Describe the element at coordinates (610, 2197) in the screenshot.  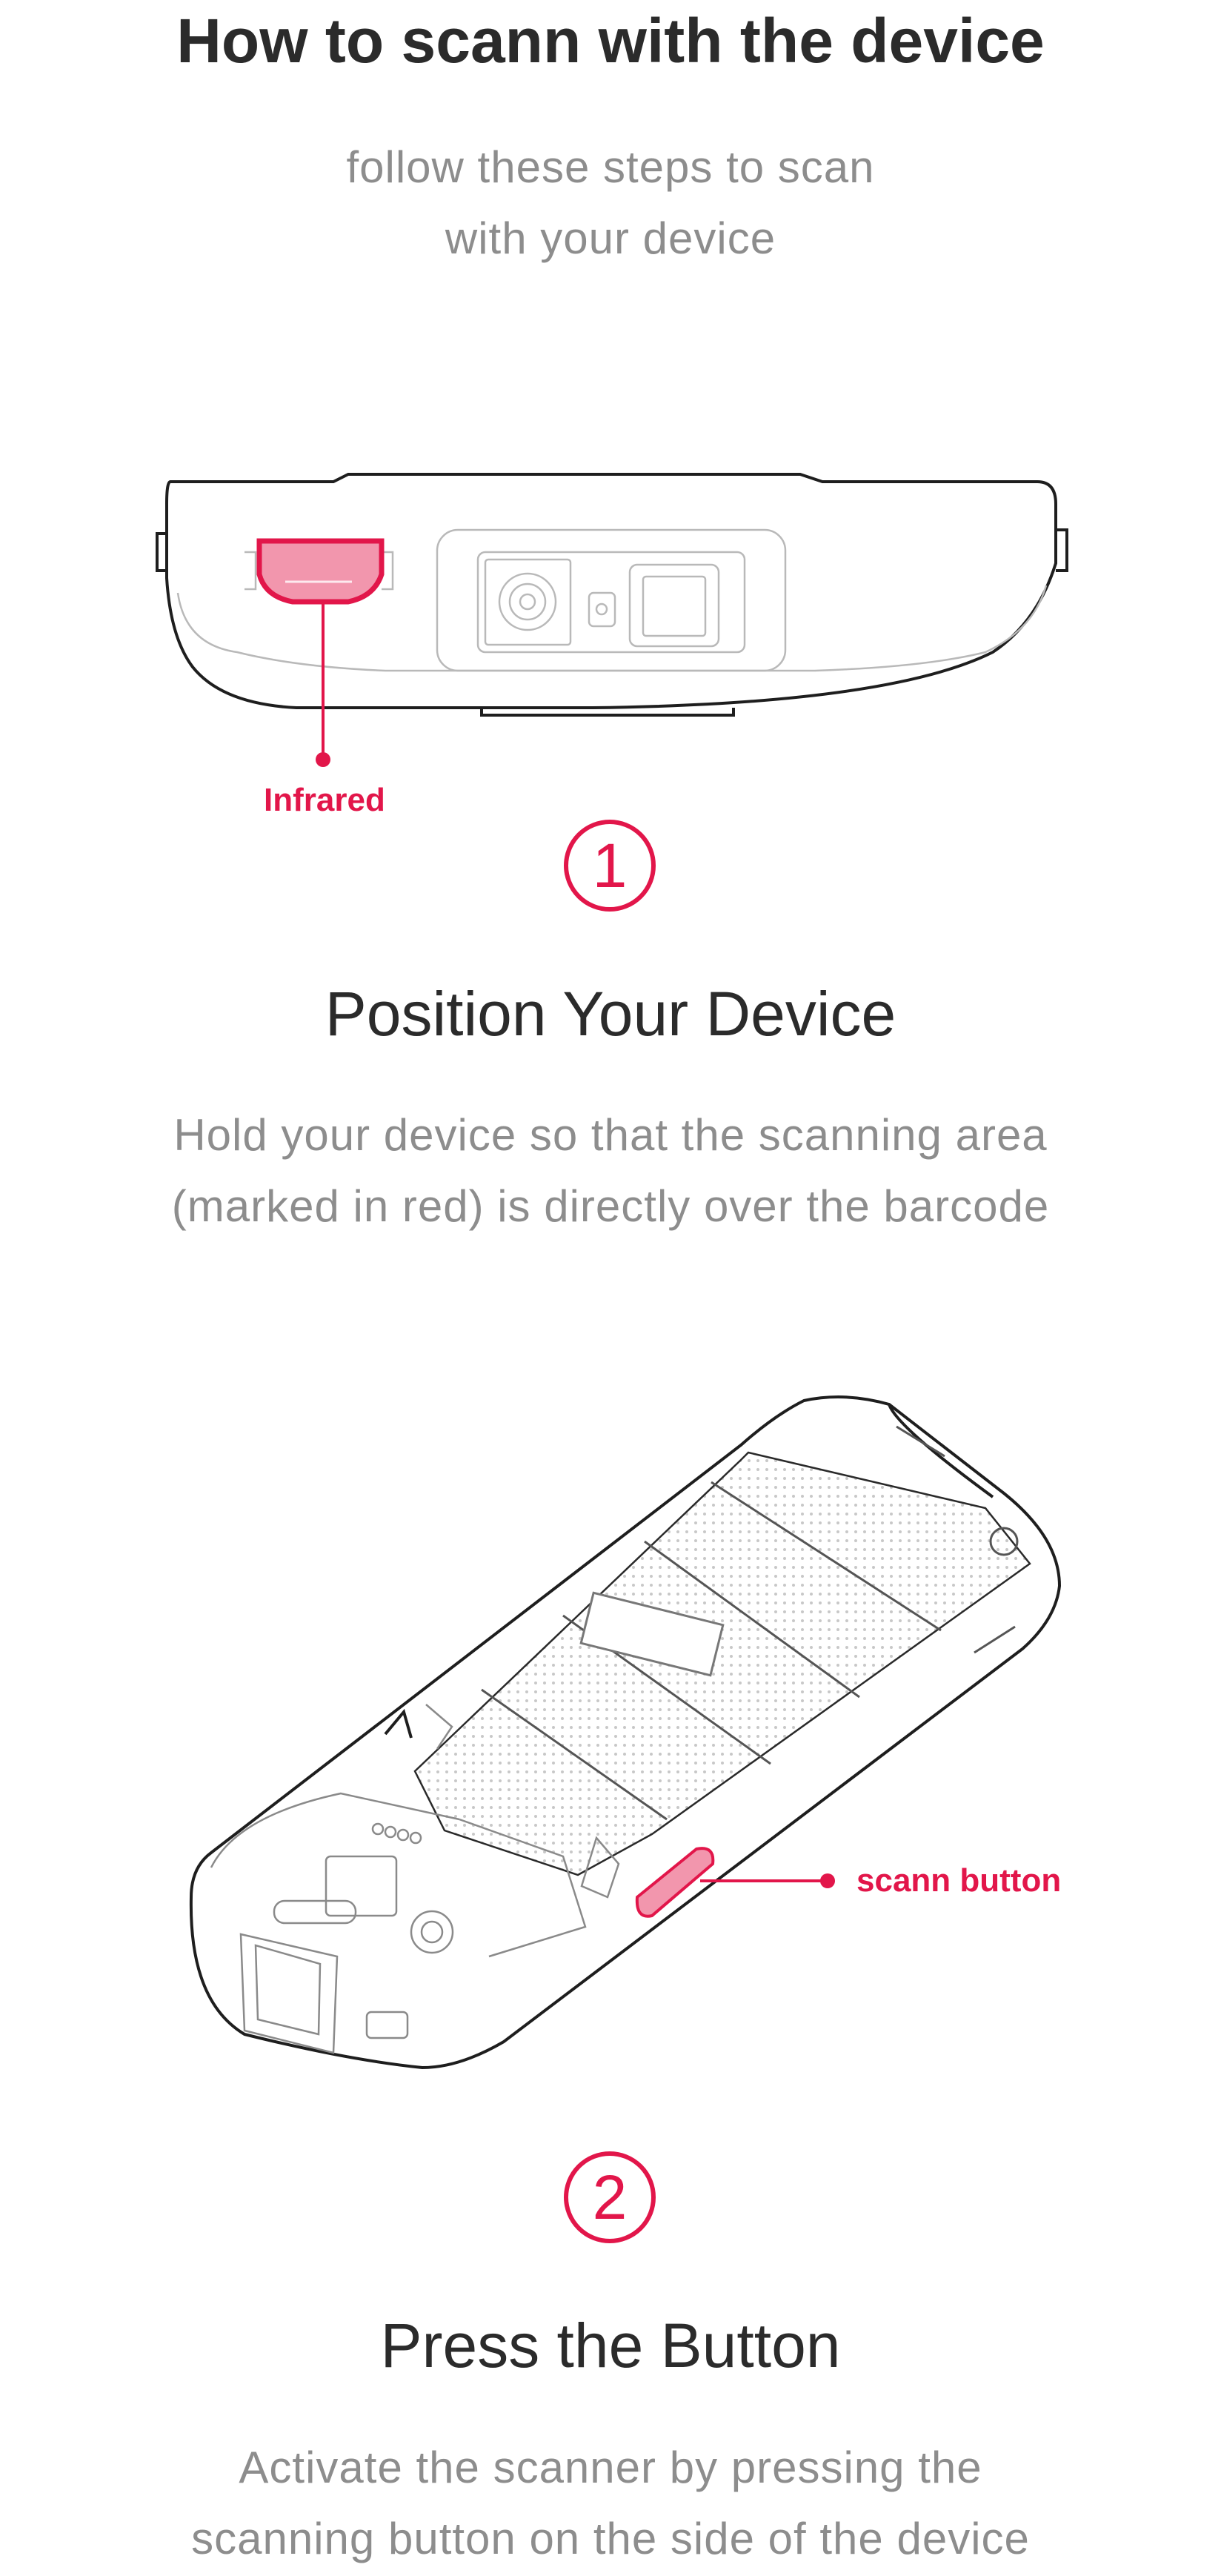
I see `step-2-number: 2` at that location.